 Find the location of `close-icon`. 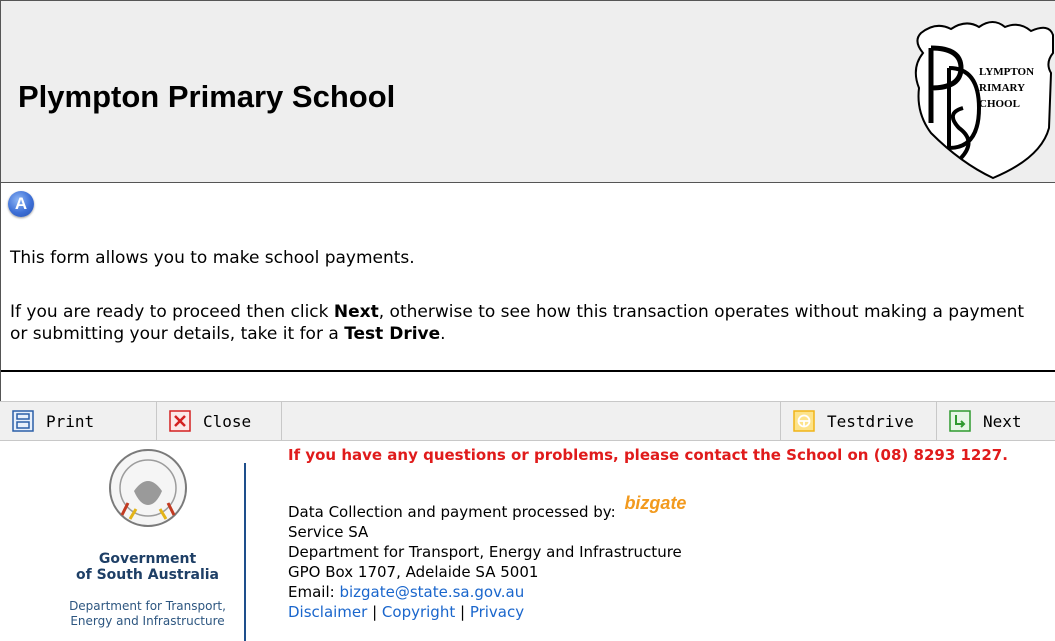

close-icon is located at coordinates (180, 421).